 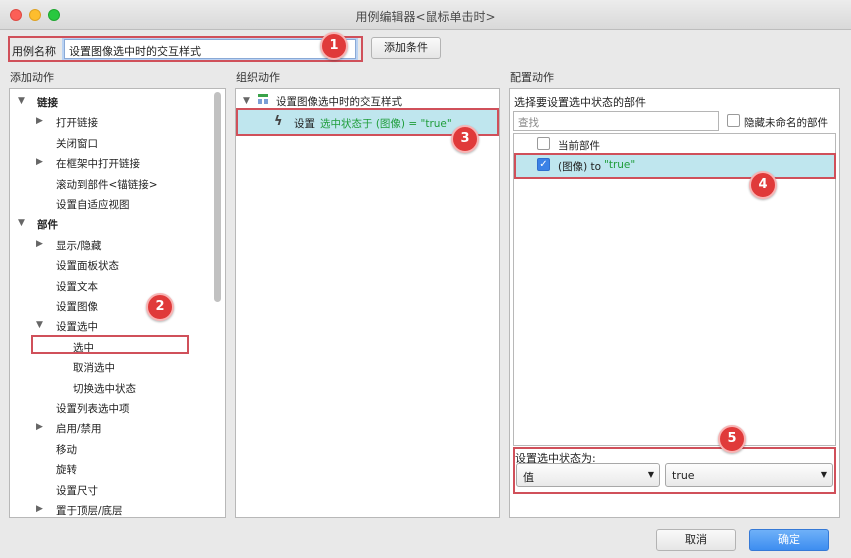 I want to click on add-action-header: 添加动作, so click(x=32, y=77).